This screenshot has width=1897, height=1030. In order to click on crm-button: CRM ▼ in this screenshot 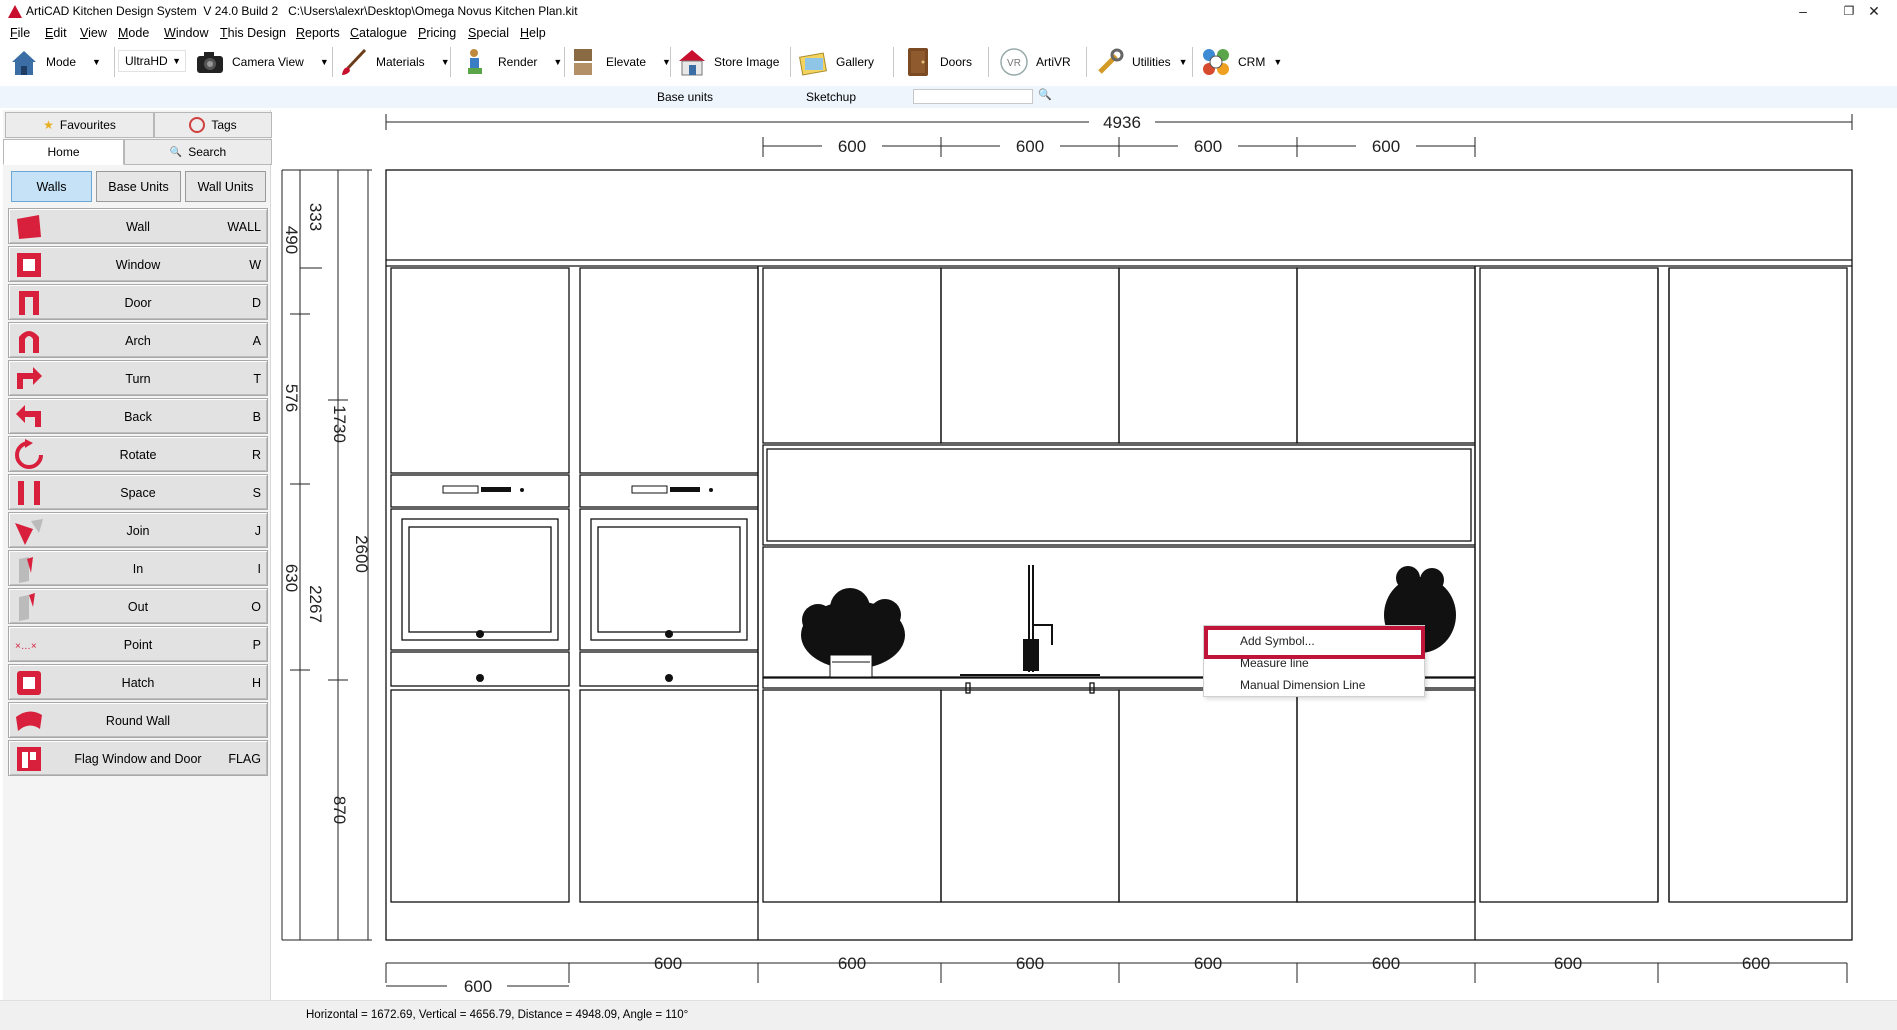, I will do `click(1241, 62)`.